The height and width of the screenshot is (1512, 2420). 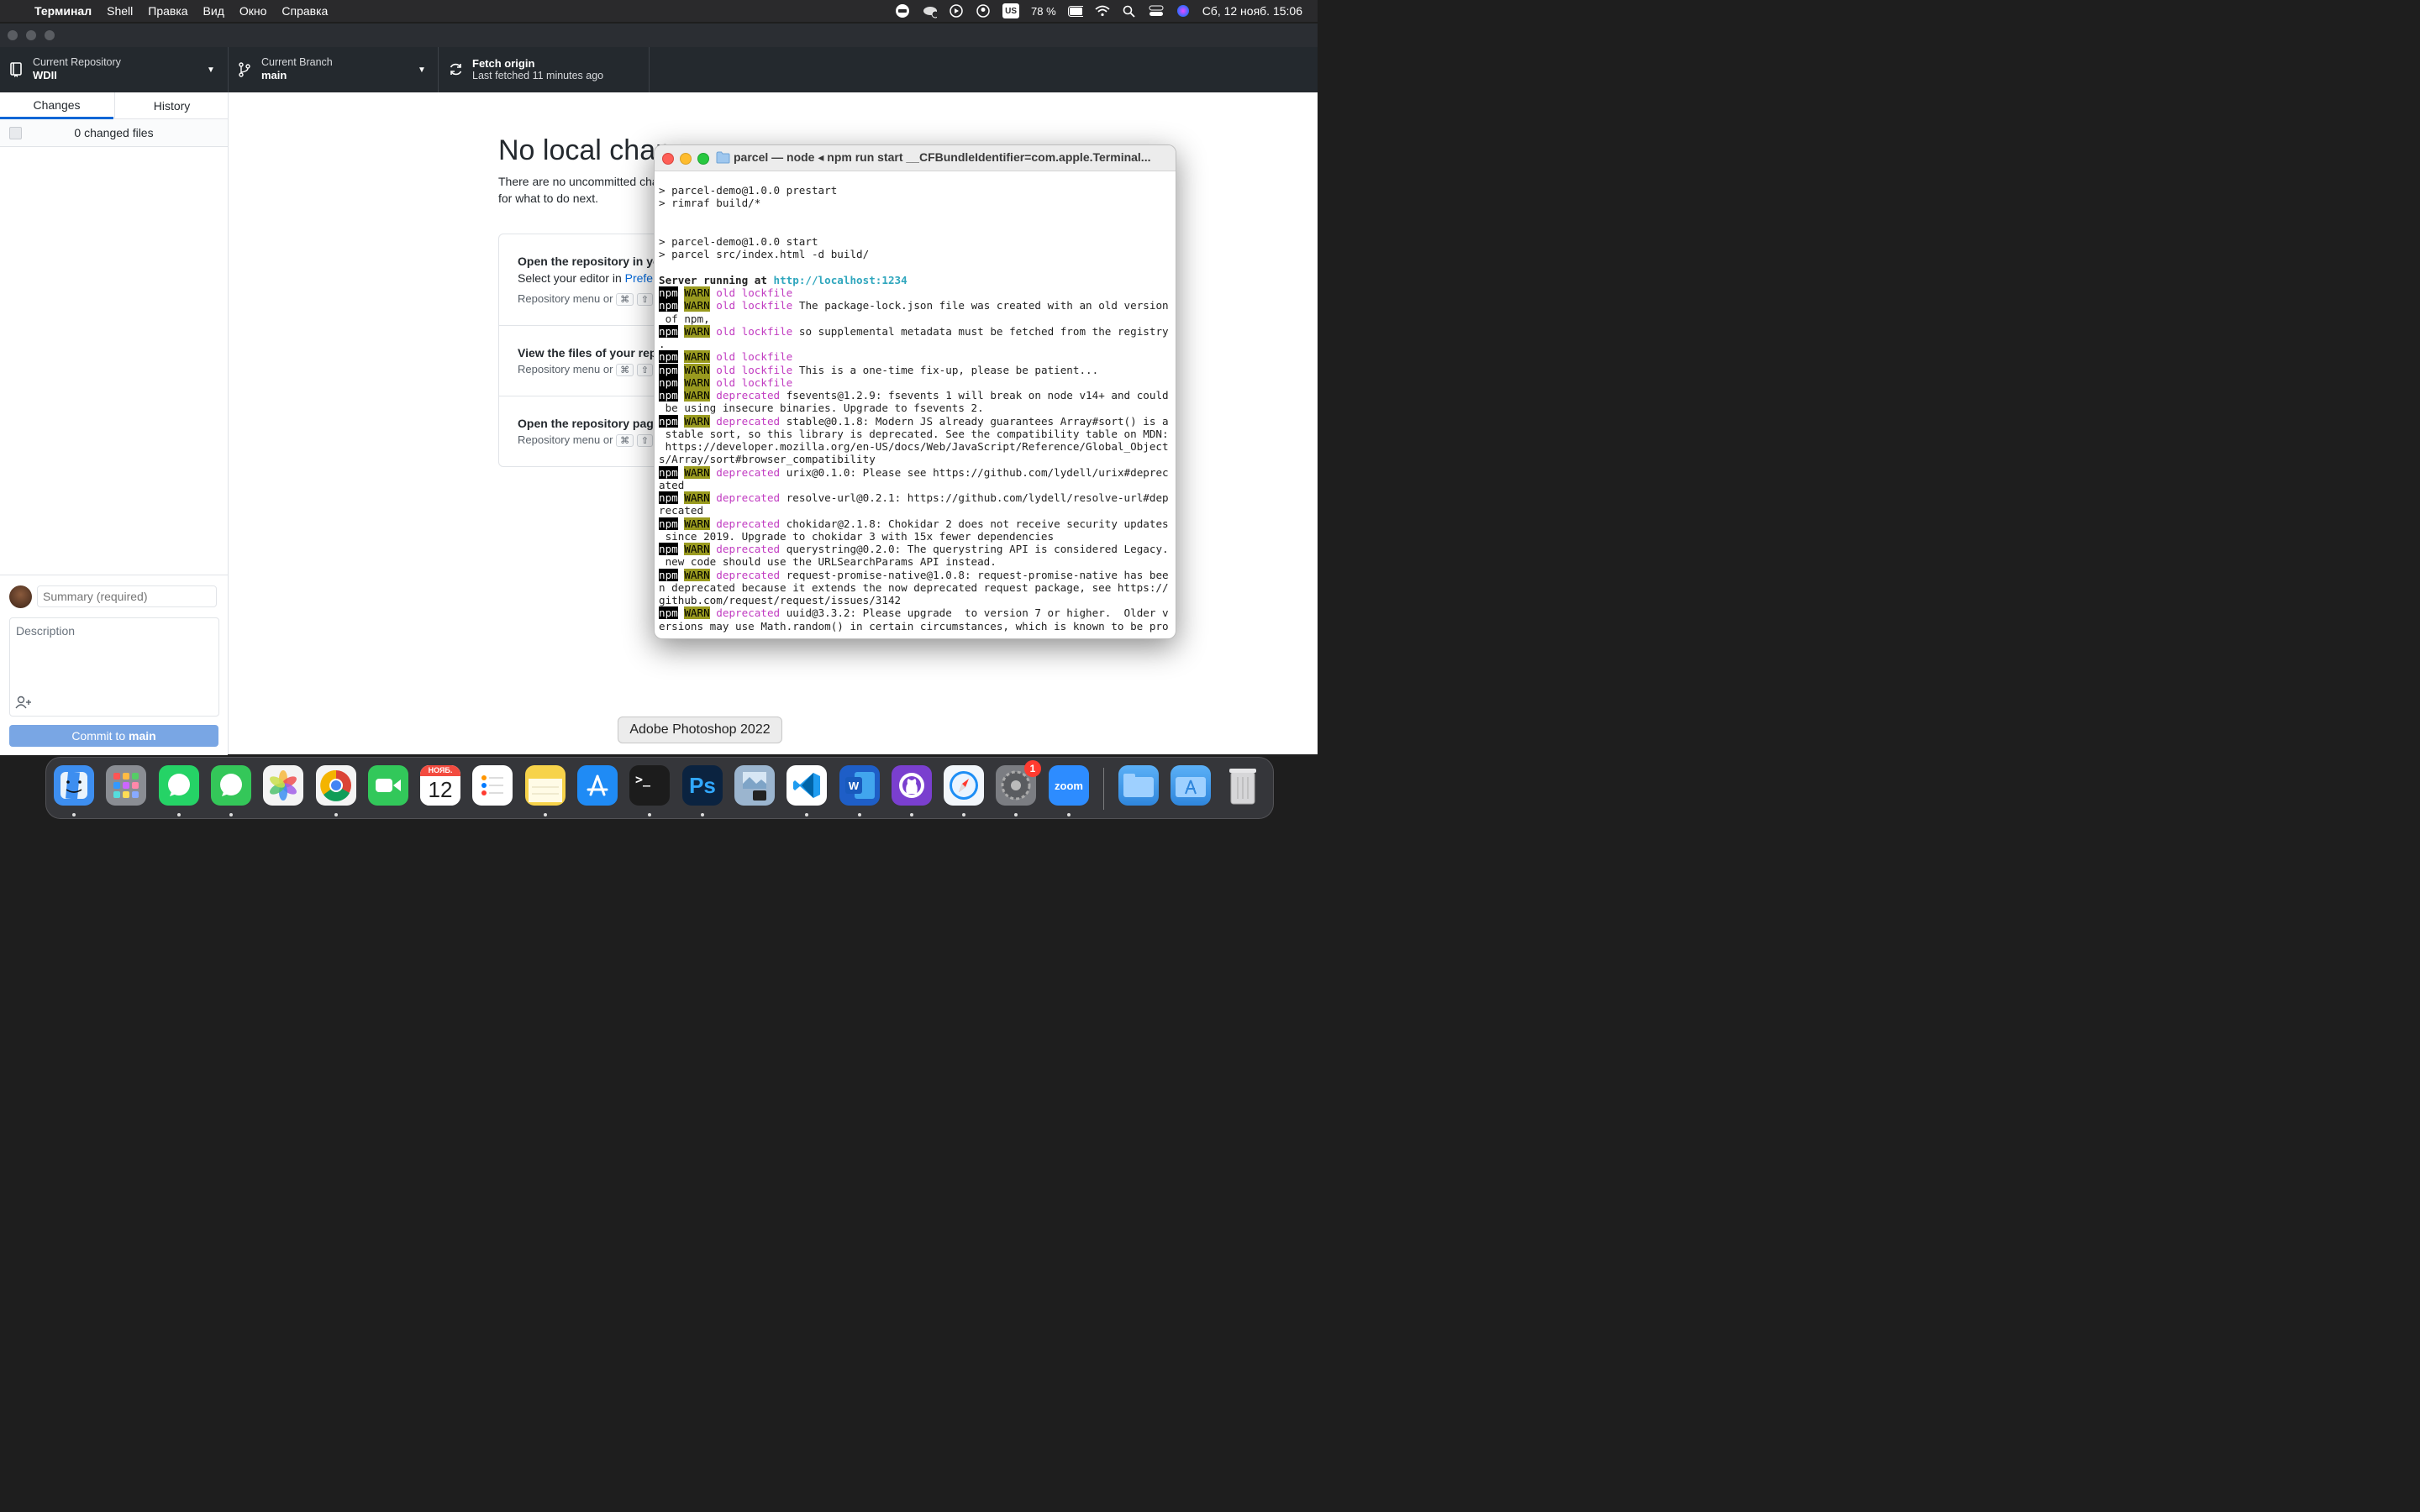 What do you see at coordinates (493, 785) in the screenshot?
I see `reminders-icon` at bounding box center [493, 785].